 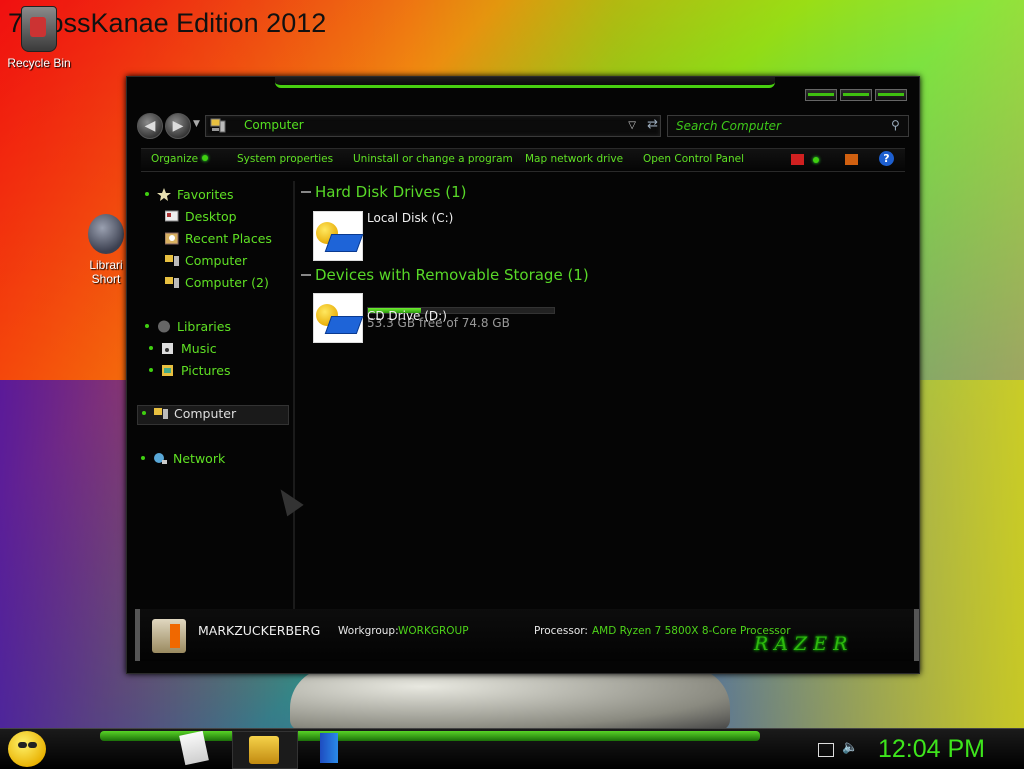 What do you see at coordinates (172, 216) in the screenshot?
I see `desktop-icon` at bounding box center [172, 216].